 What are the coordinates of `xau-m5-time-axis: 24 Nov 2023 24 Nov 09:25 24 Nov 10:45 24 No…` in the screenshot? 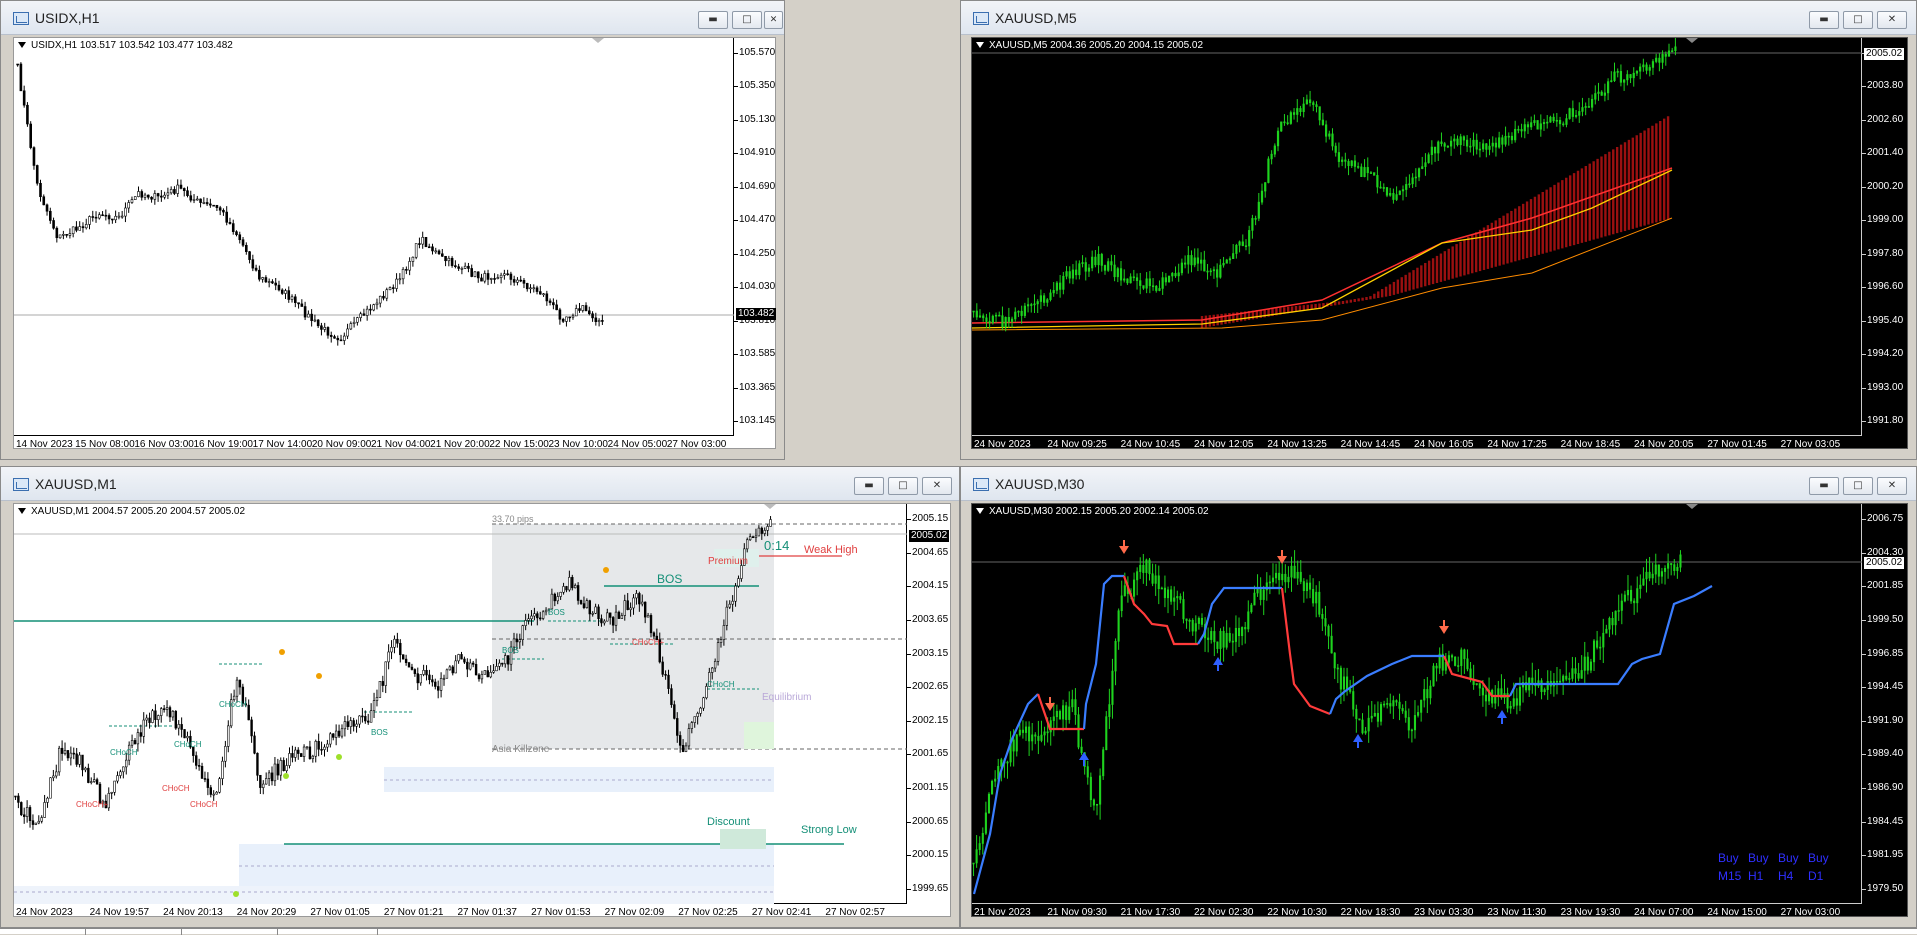 It's located at (1417, 444).